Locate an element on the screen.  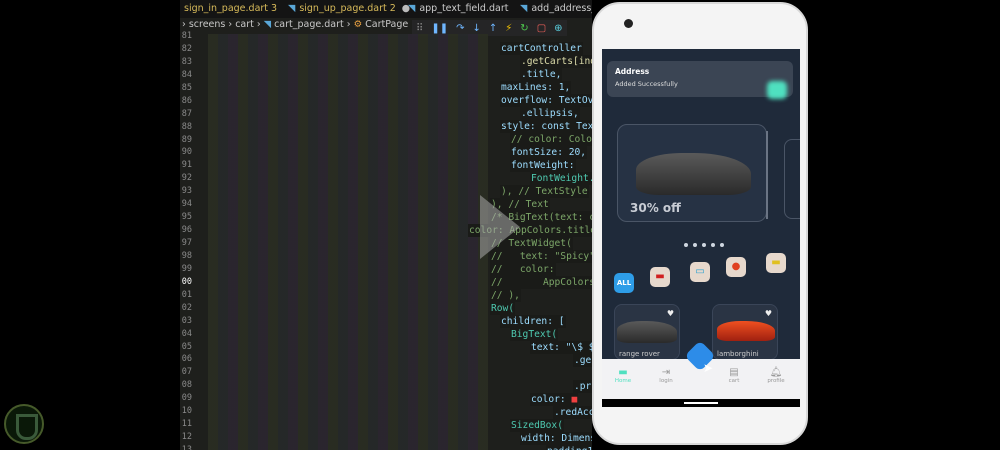
discount-label: 30% off is located at coordinates (655, 208).